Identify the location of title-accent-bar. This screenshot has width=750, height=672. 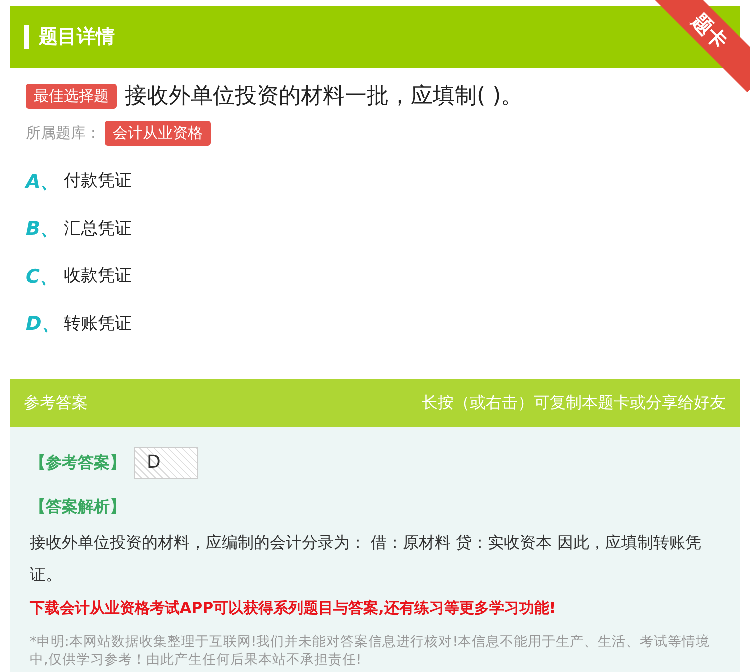
(26, 37).